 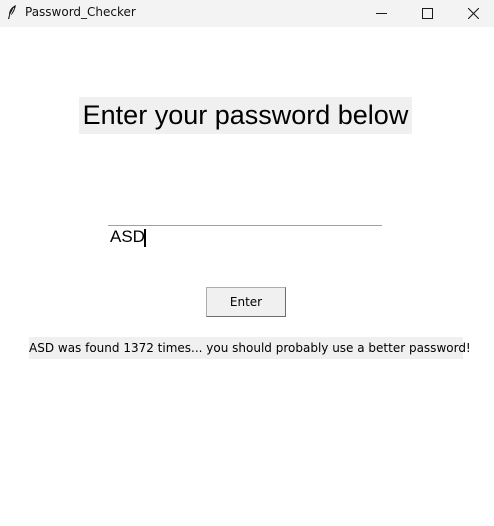 I want to click on enter-button: Enter, so click(x=246, y=302).